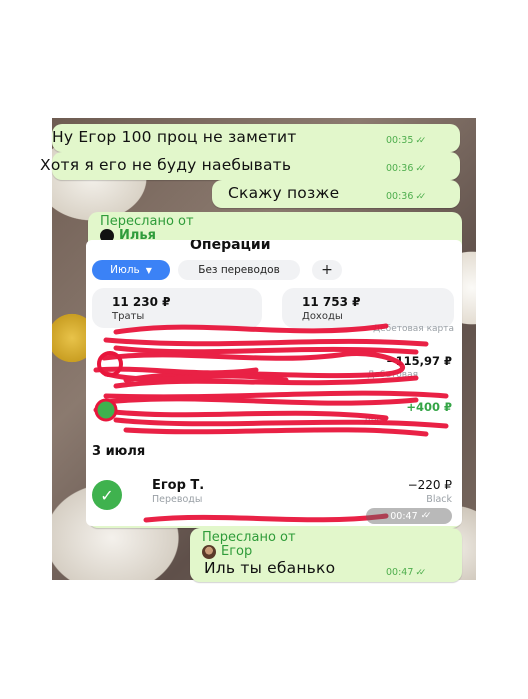 This screenshot has width=528, height=699. I want to click on message-time: 00:35, so click(400, 140).